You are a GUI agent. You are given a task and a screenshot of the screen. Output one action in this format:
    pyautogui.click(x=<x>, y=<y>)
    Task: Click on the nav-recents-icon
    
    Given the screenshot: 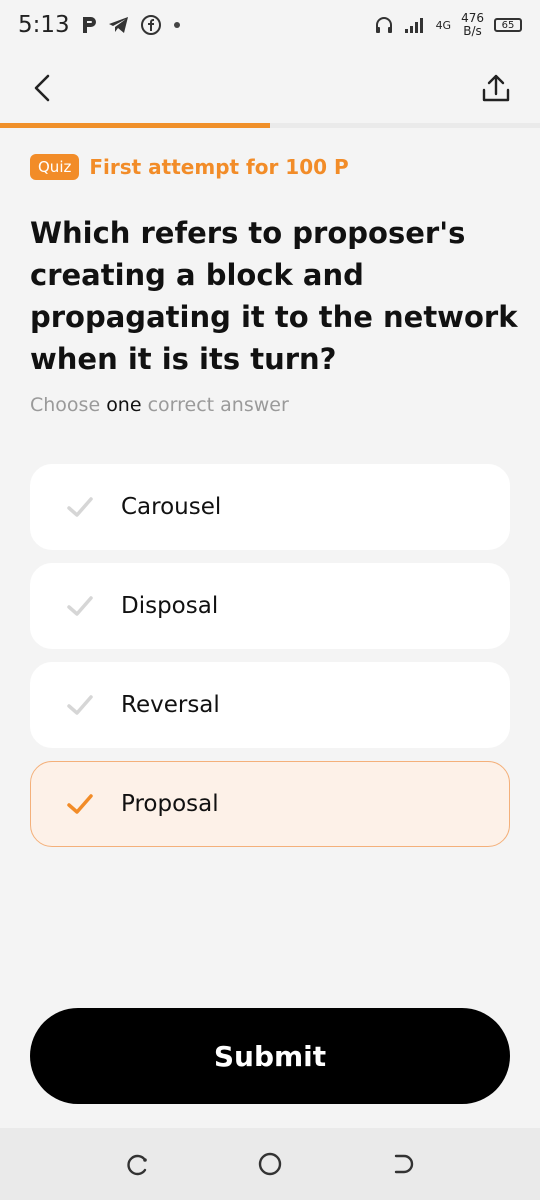 What is the action you would take?
    pyautogui.click(x=404, y=1164)
    